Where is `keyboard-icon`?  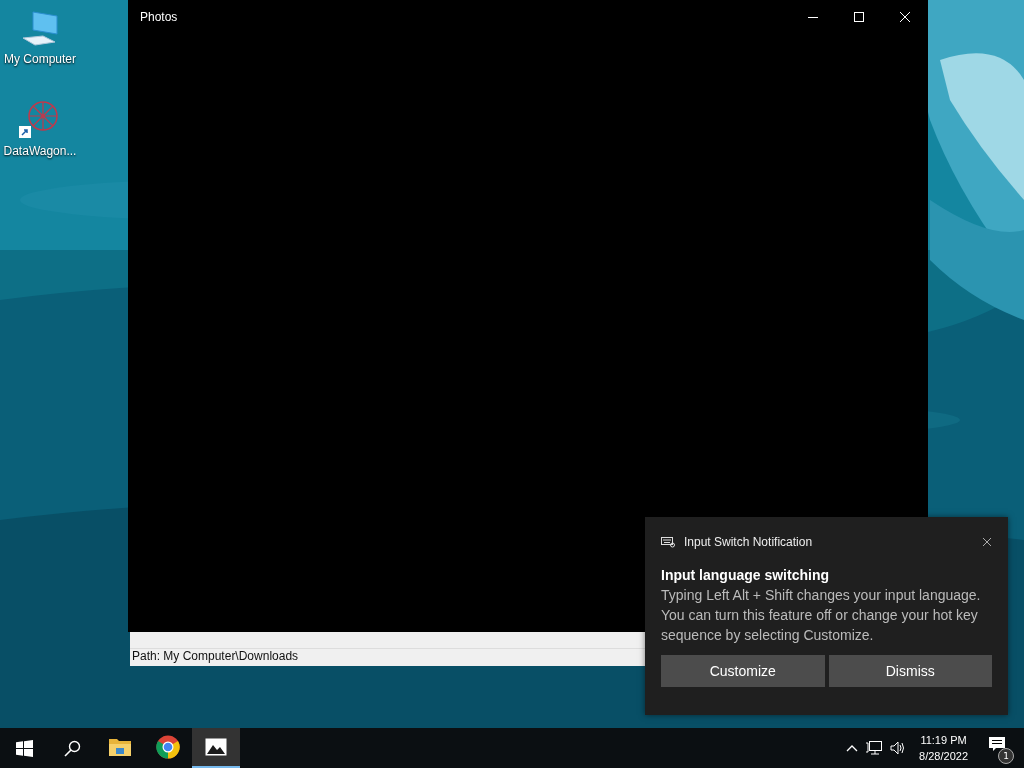 keyboard-icon is located at coordinates (668, 542).